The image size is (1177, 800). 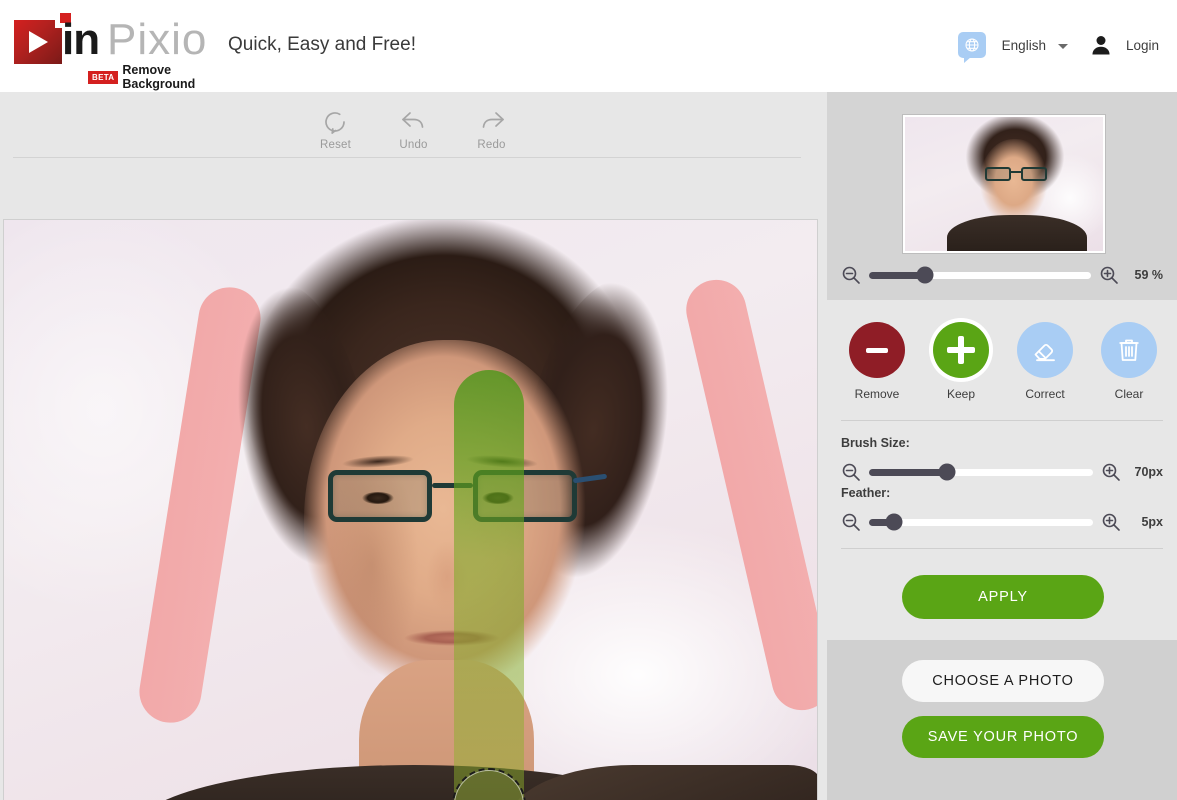 I want to click on brush-size-track, so click(x=981, y=472).